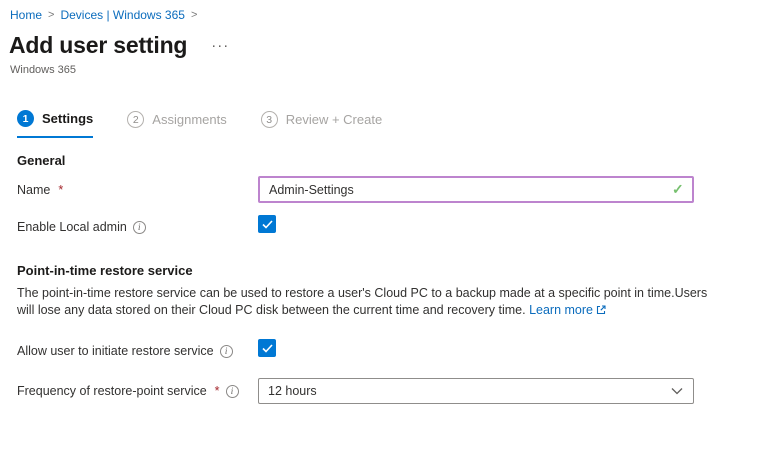  Describe the element at coordinates (26, 15) in the screenshot. I see `breadcrumb-home-link: Home` at that location.